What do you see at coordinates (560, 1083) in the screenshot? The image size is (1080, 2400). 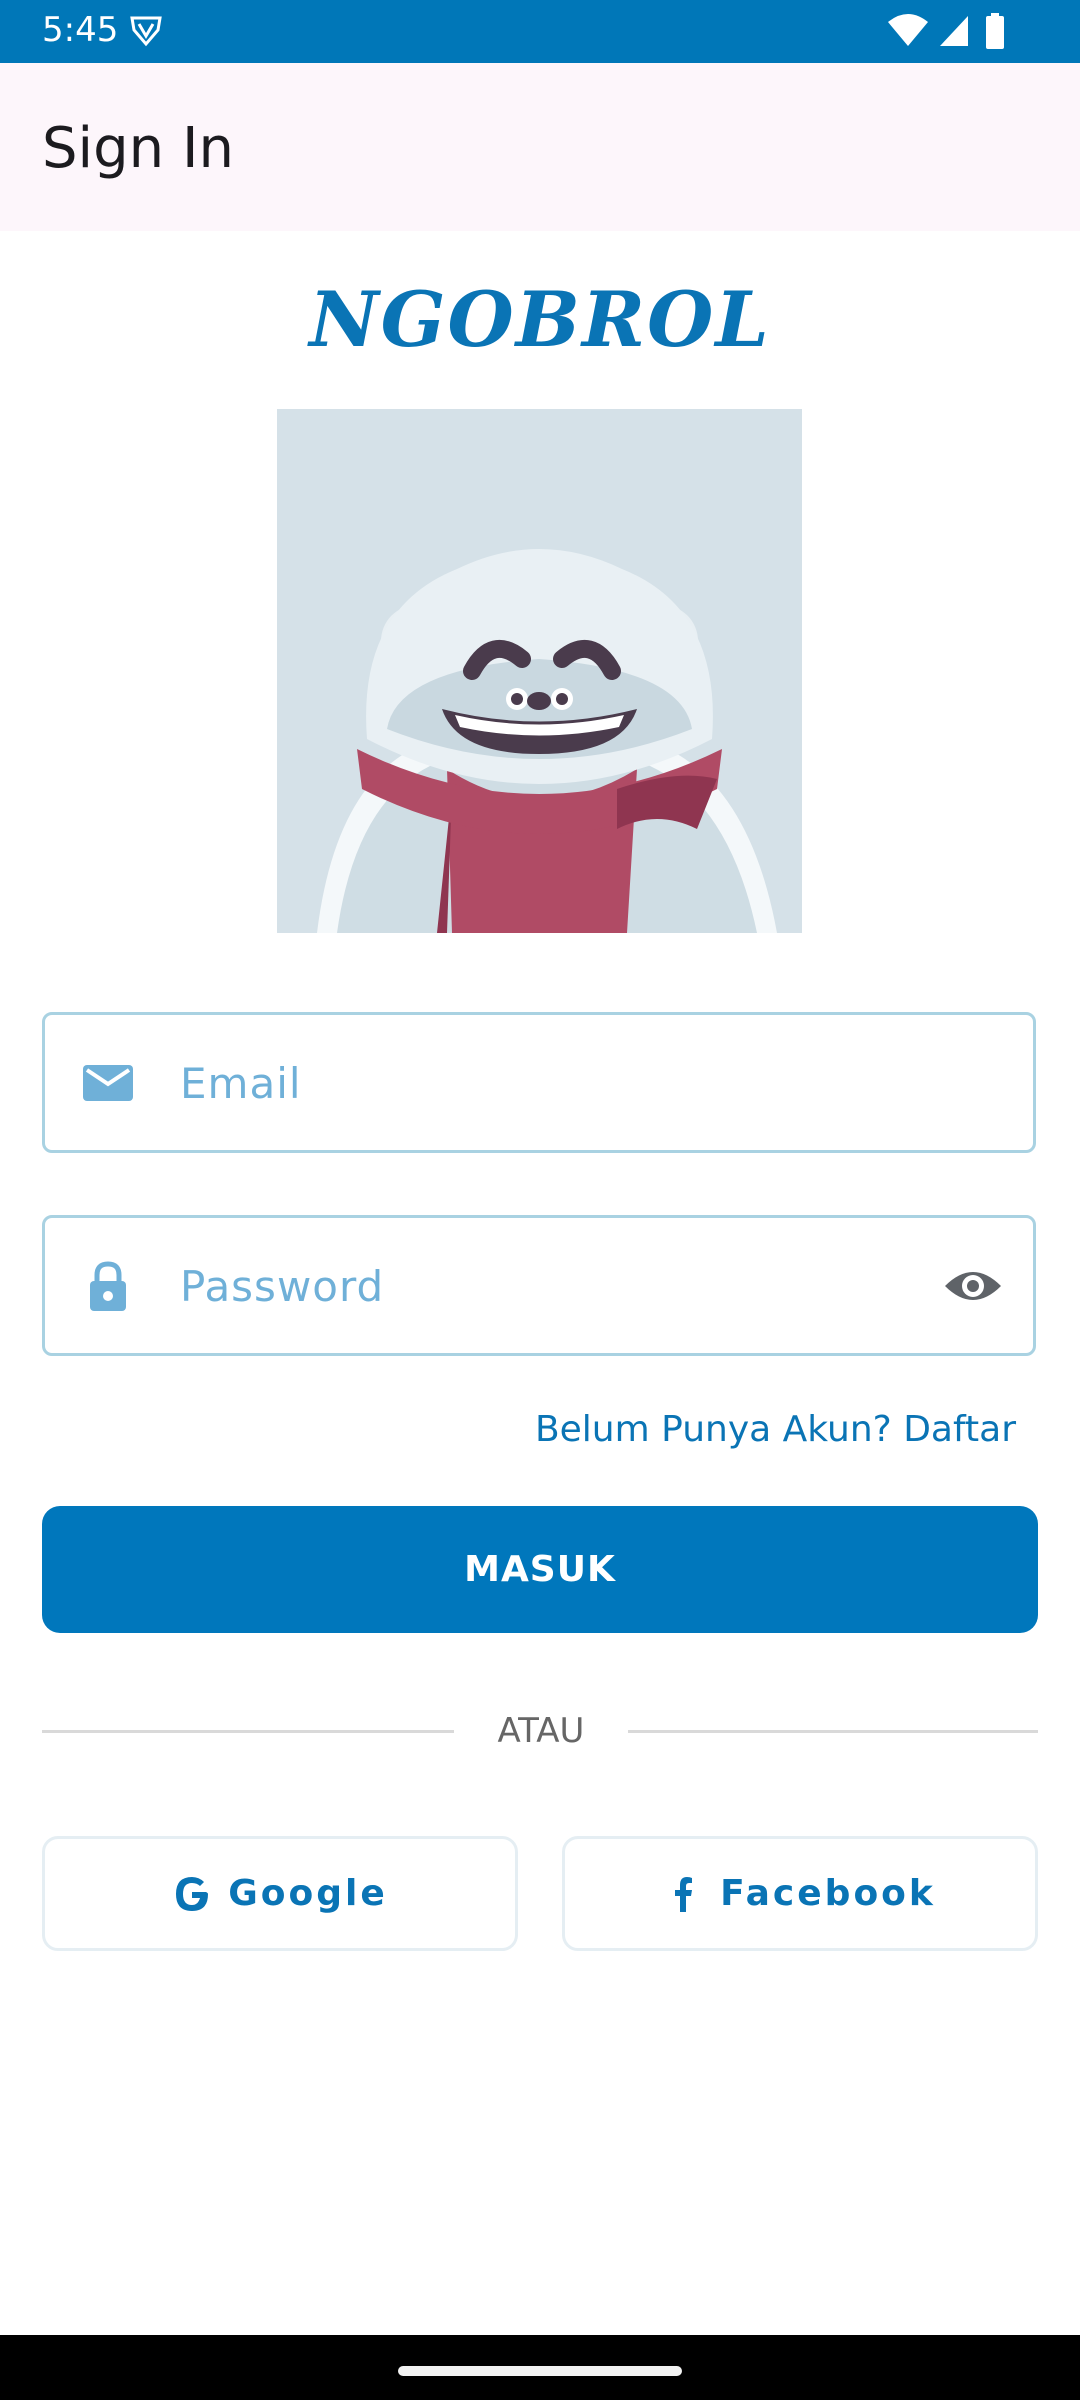 I see `email-input` at bounding box center [560, 1083].